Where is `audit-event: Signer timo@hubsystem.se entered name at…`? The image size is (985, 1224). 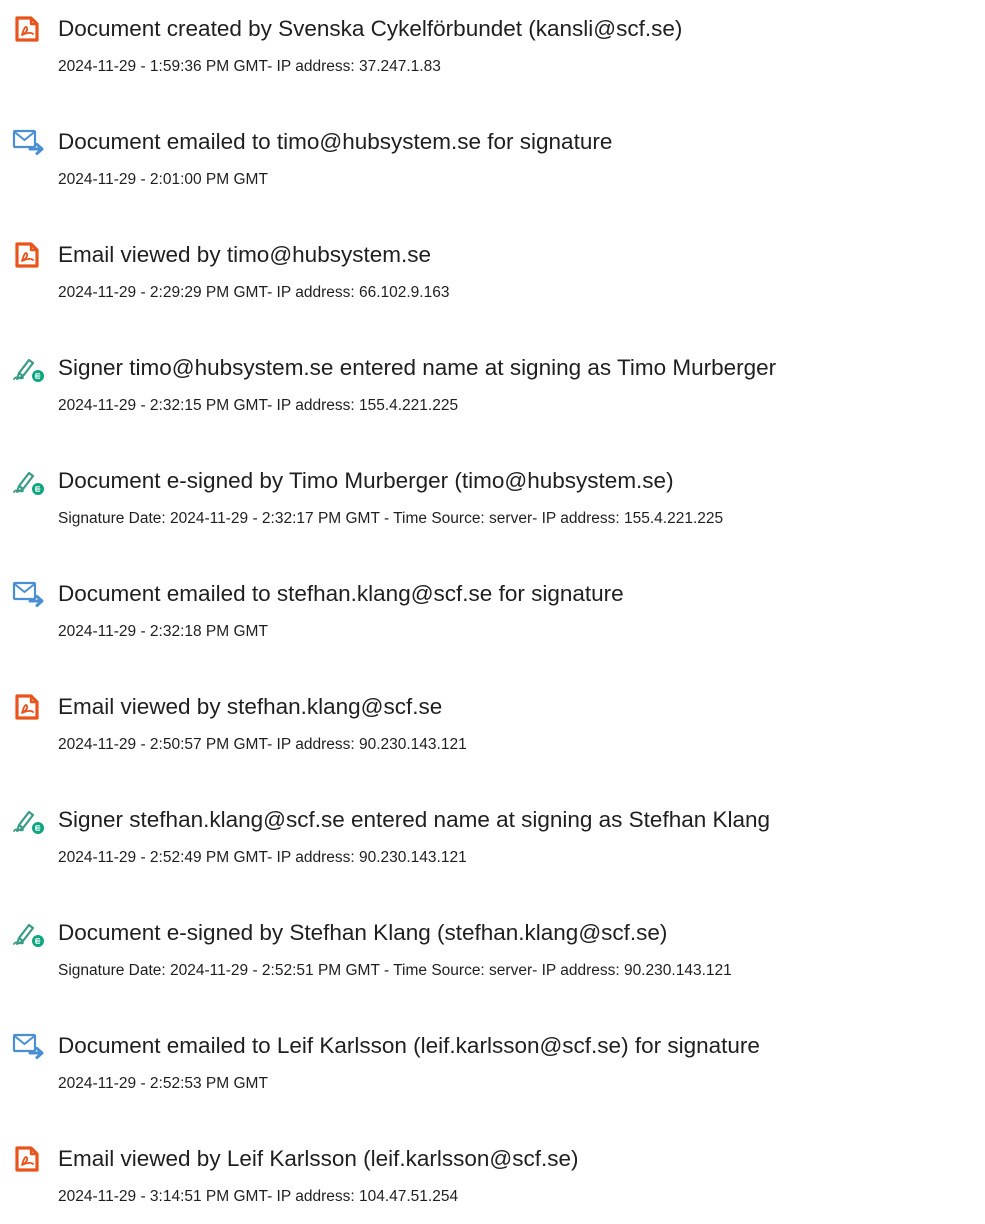 audit-event: Signer timo@hubsystem.se entered name at… is located at coordinates (492, 379).